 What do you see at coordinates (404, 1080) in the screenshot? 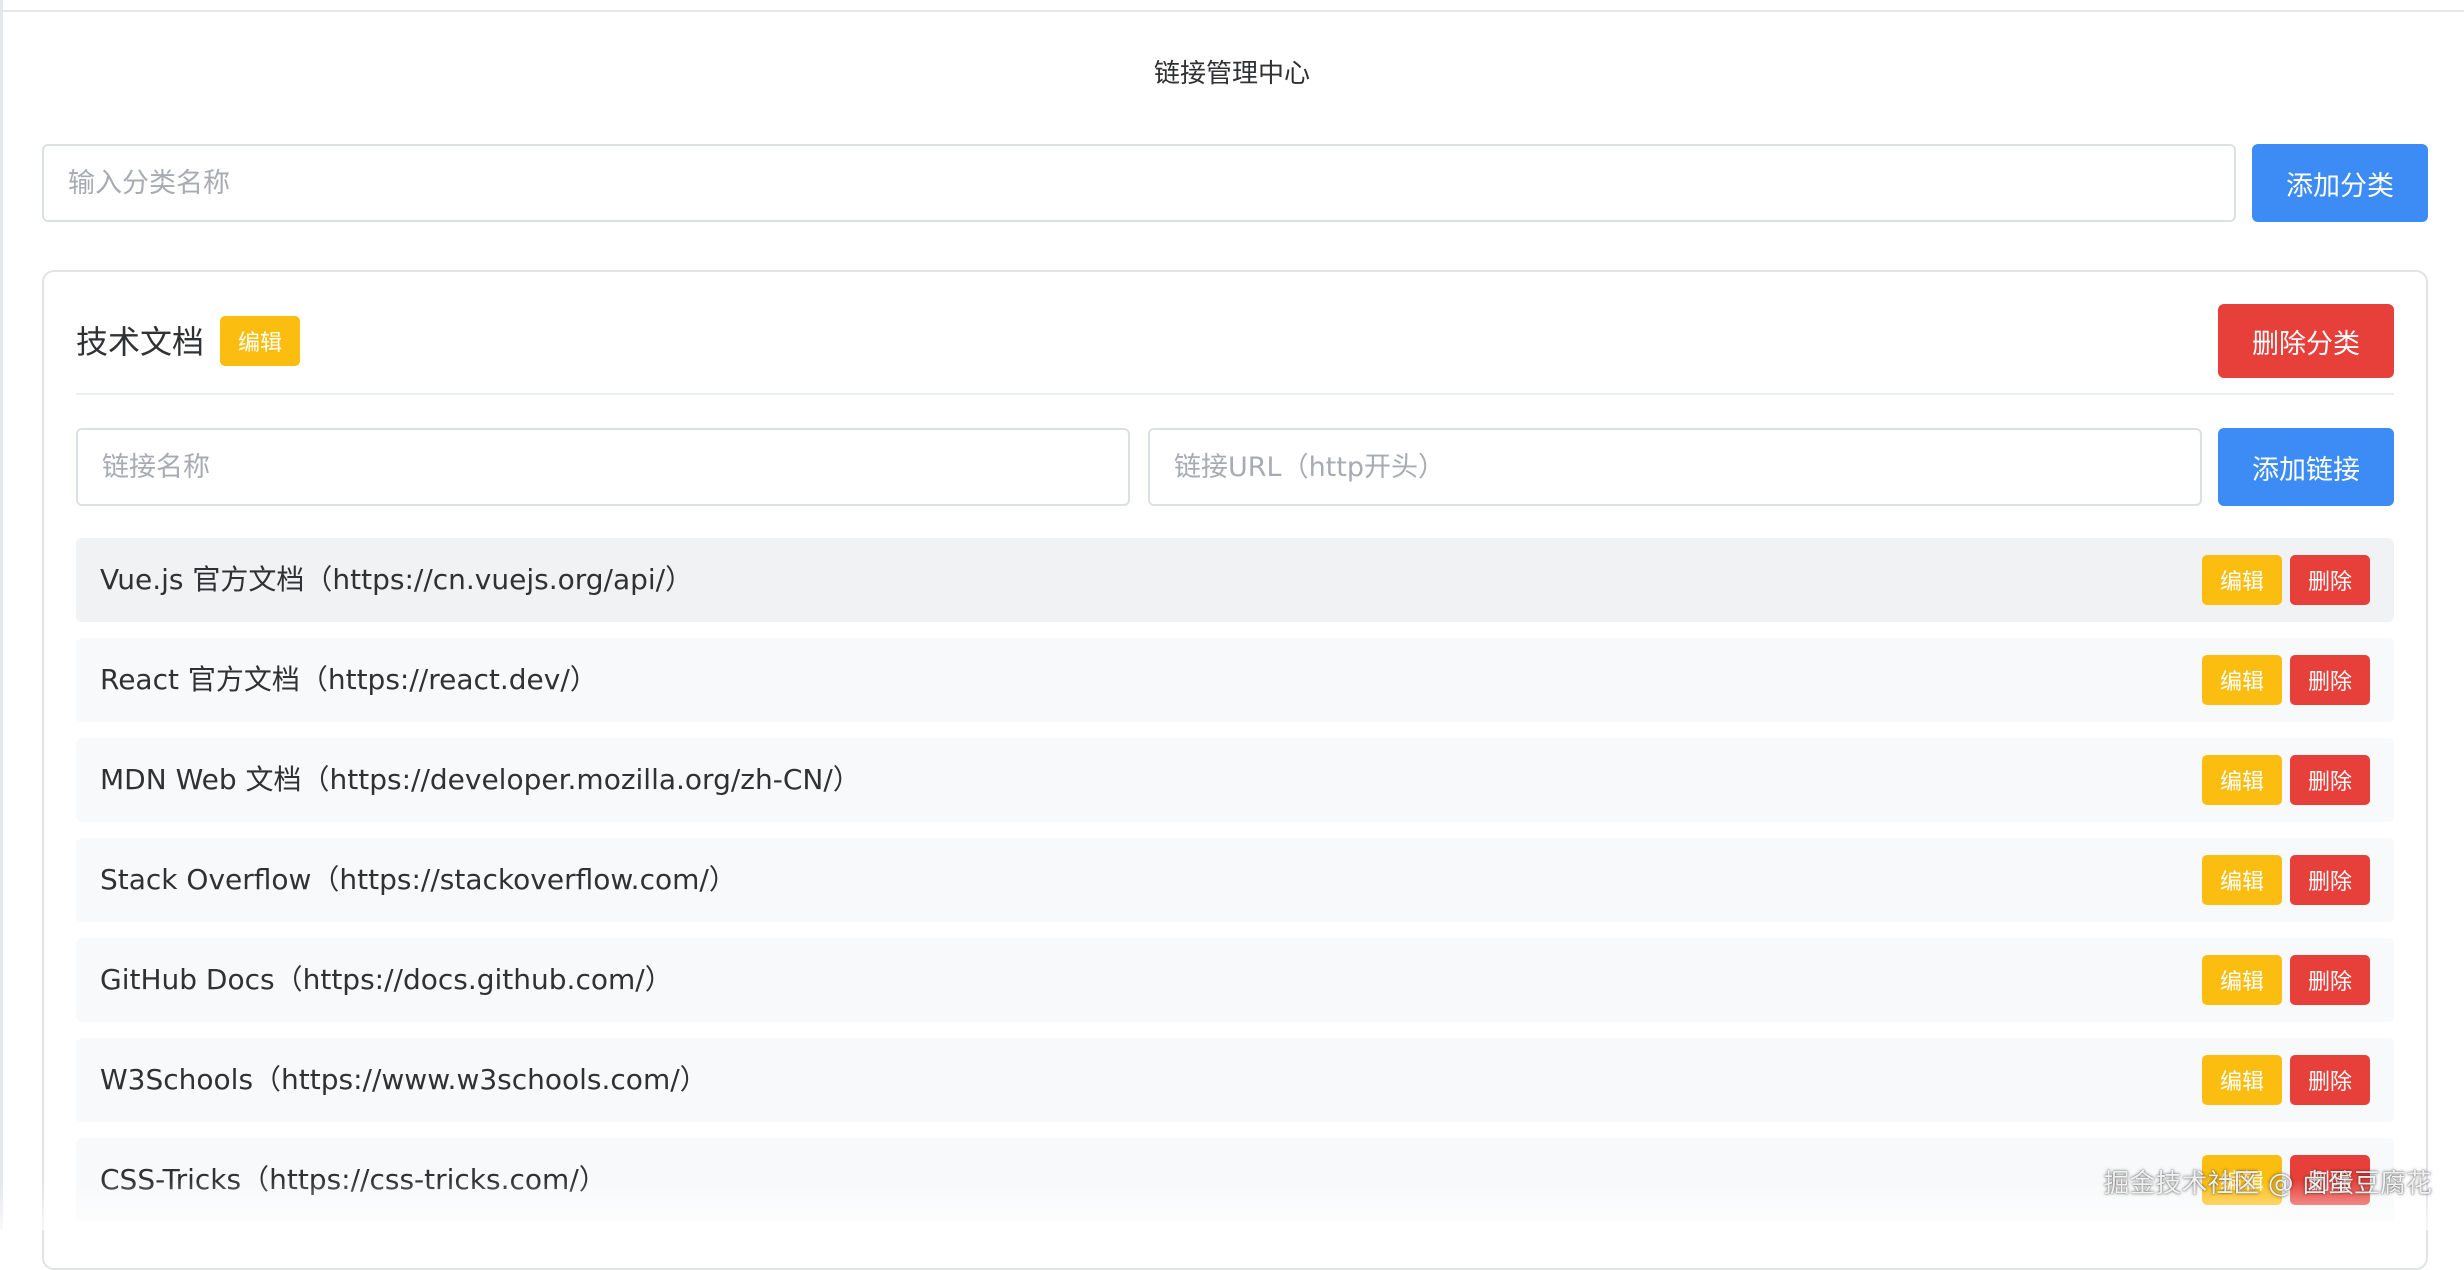
I see `link-text: W3Schools（https://www.w3schools.com/）` at bounding box center [404, 1080].